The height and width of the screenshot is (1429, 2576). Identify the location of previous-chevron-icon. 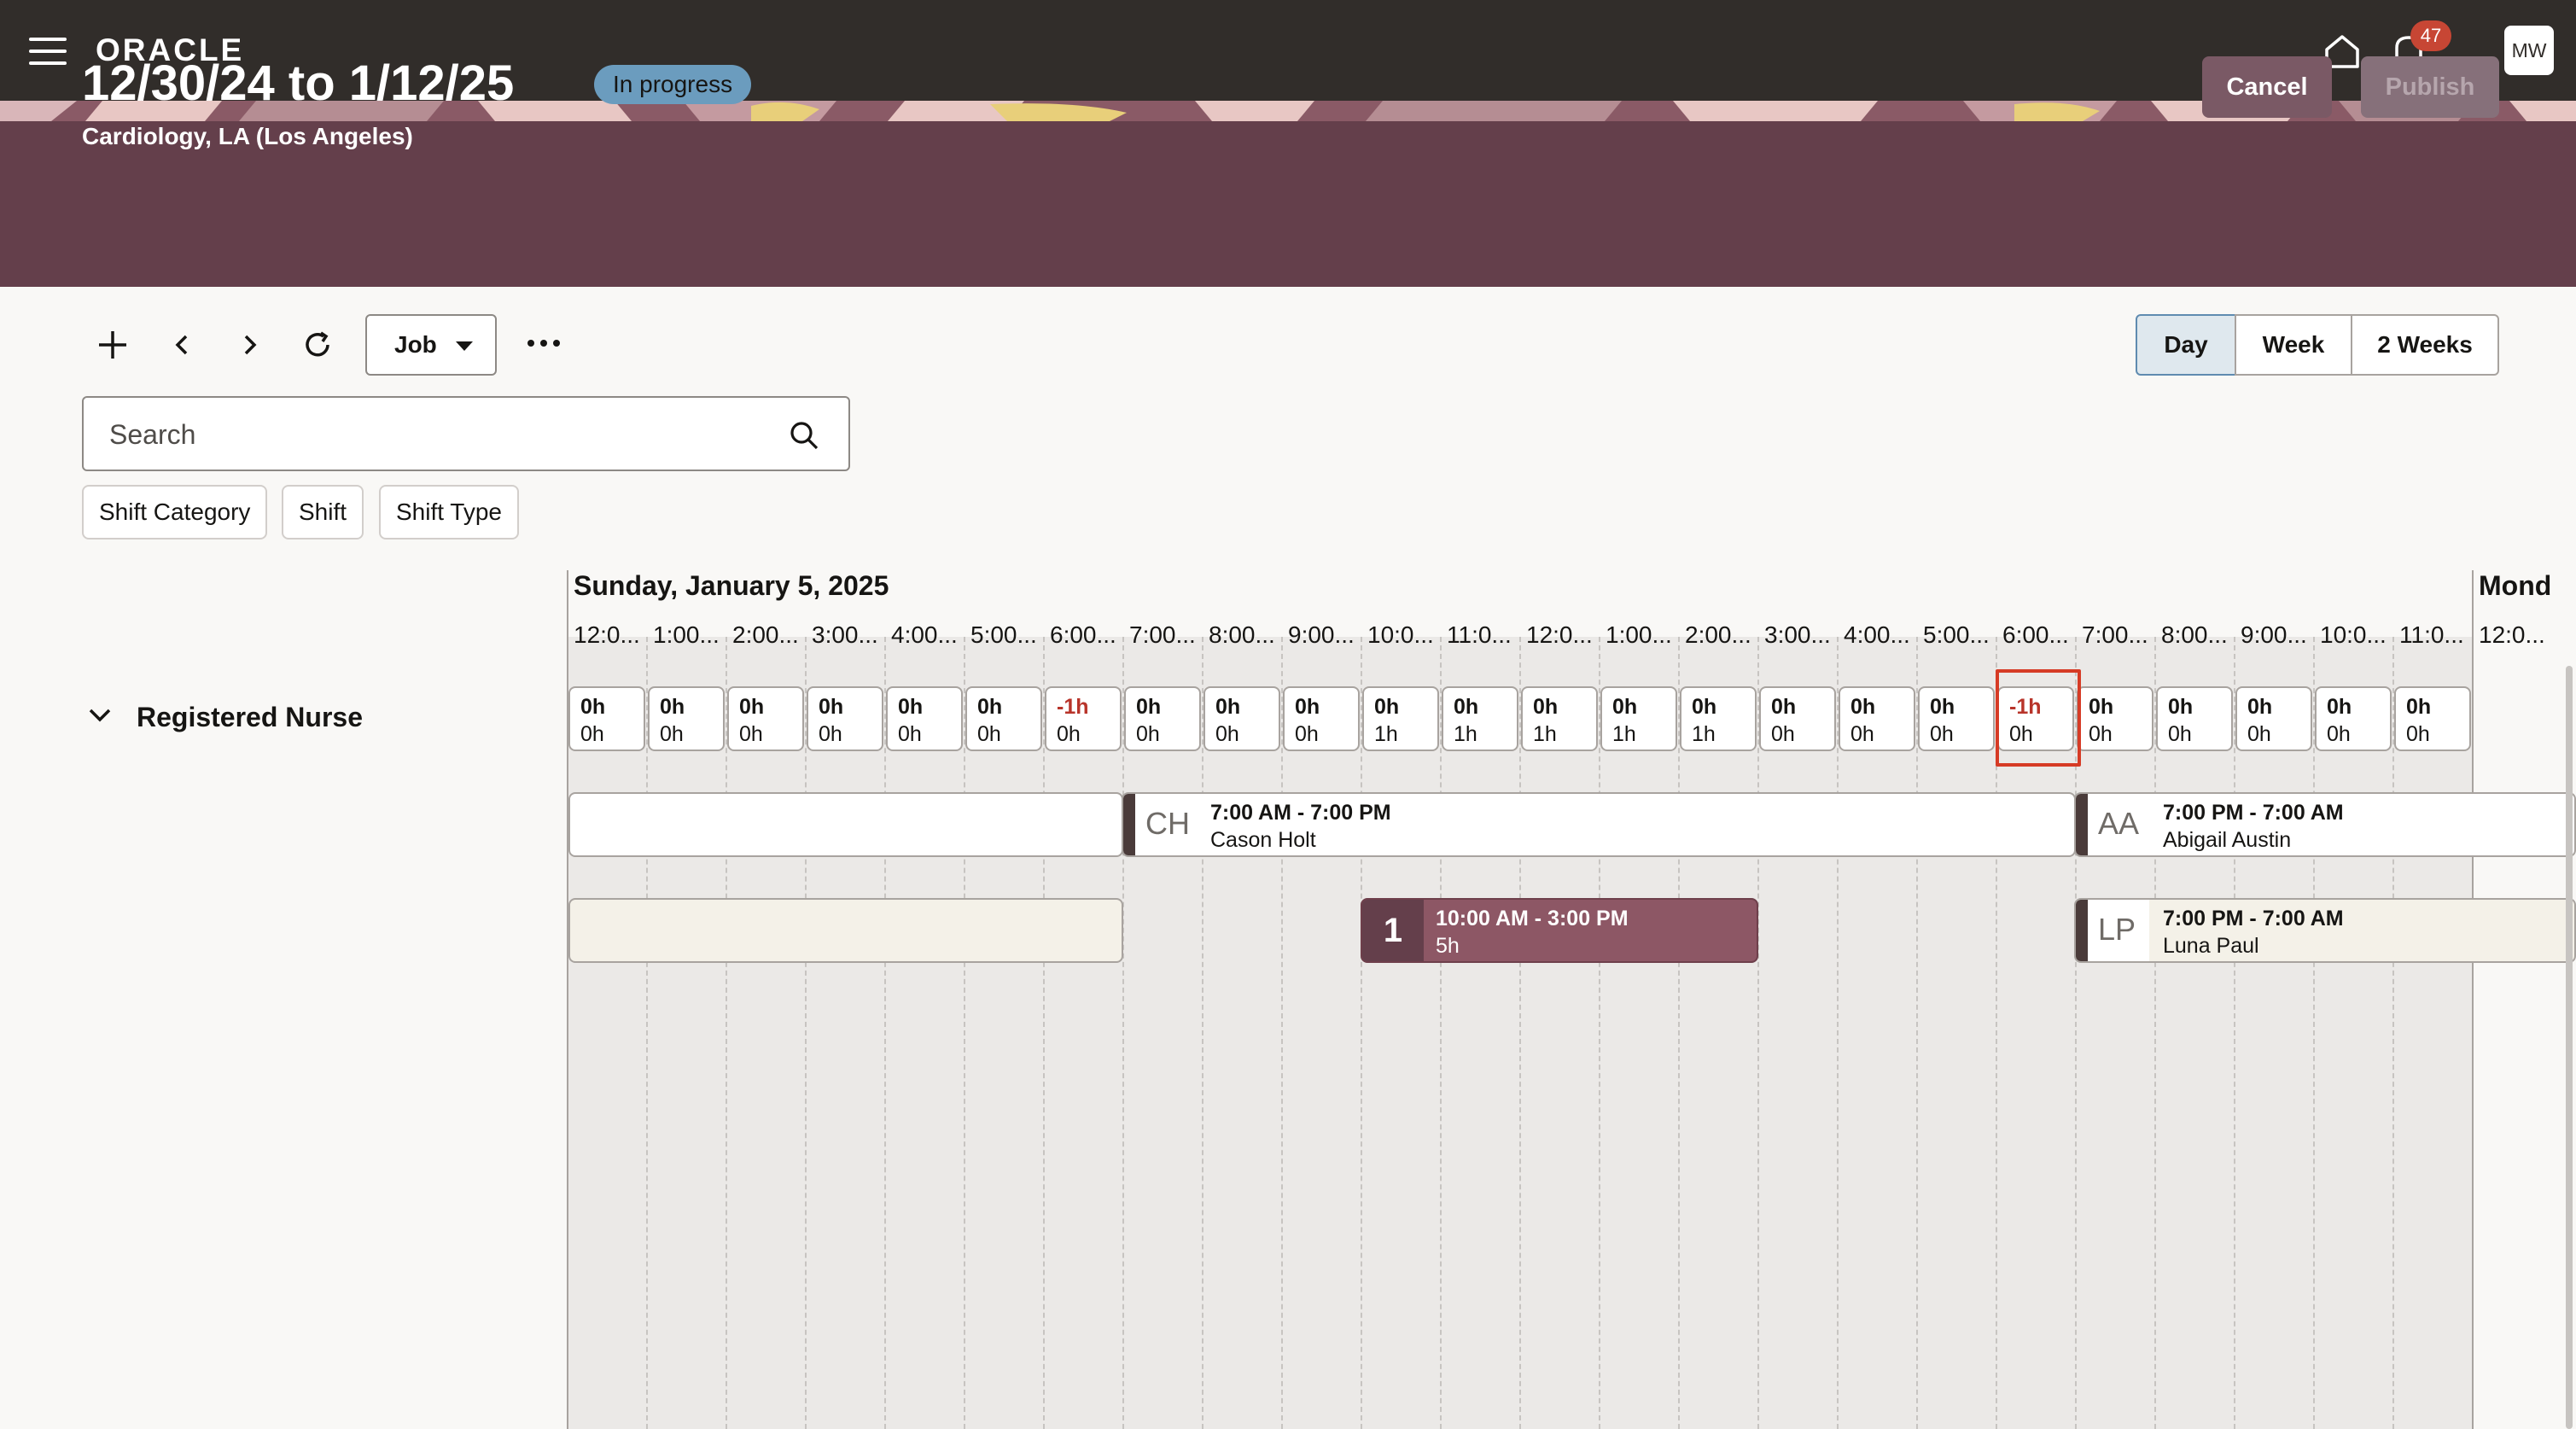
(182, 344).